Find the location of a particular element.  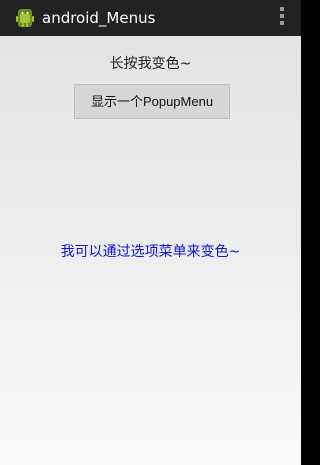

option-menu-color-text: 我可以通过选项菜单来变色~ is located at coordinates (150, 252).